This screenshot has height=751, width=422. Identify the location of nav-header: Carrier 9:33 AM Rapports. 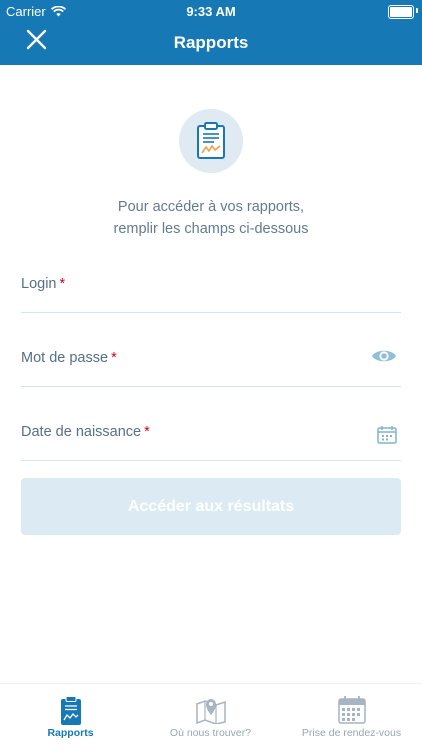
(211, 32).